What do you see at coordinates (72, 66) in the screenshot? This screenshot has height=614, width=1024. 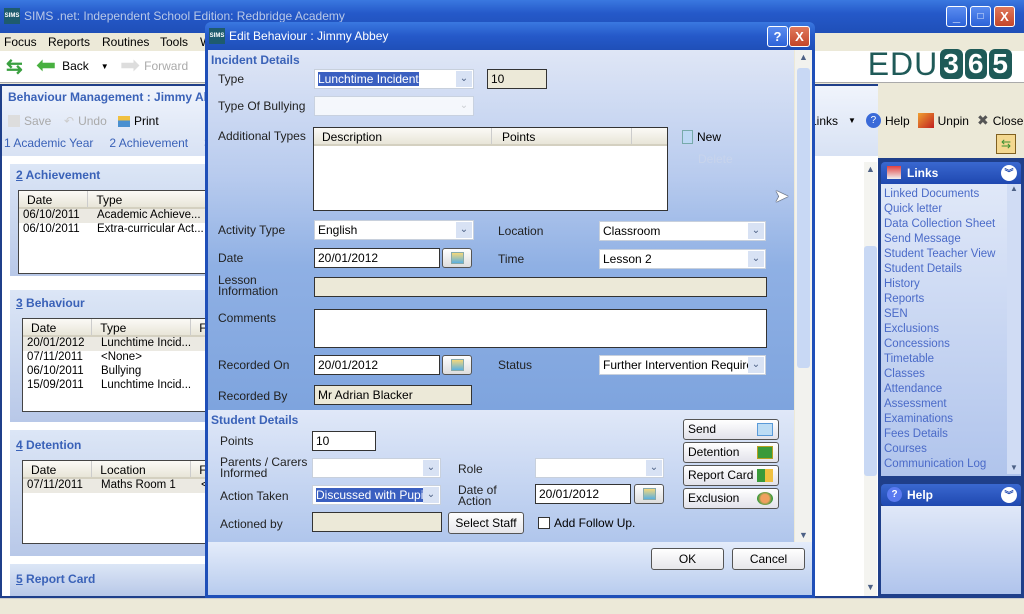 I see `back-button: ⬅ Back ▼` at bounding box center [72, 66].